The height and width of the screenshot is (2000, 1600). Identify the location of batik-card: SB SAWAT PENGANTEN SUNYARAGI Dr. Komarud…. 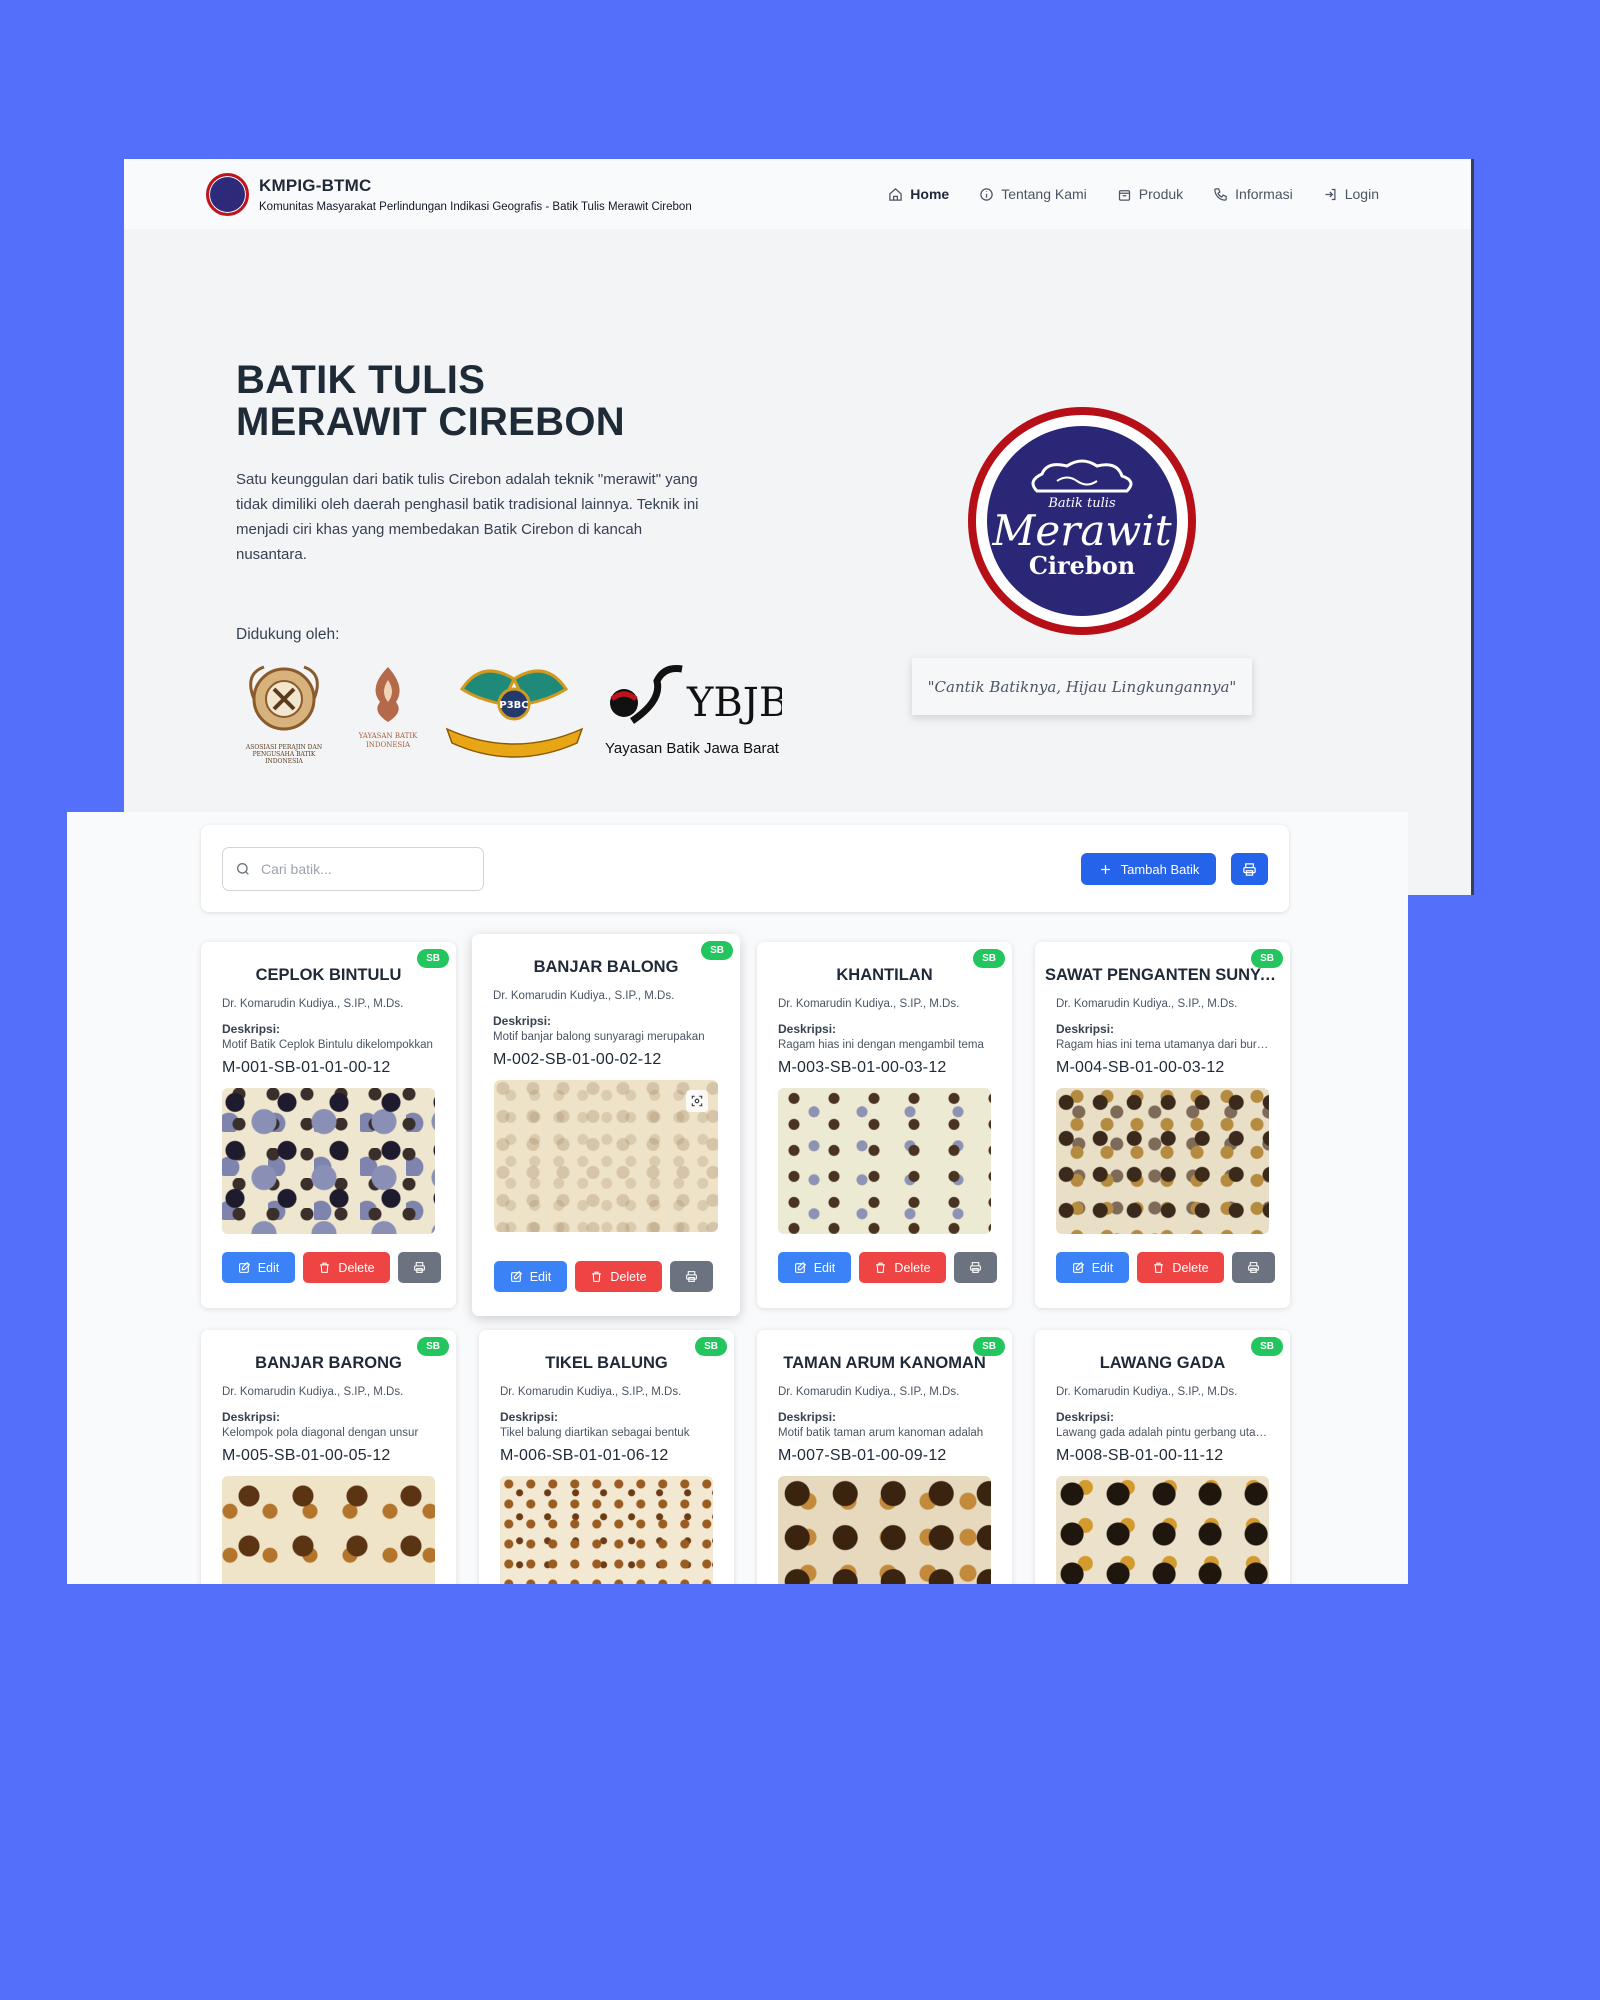
(1162, 1125).